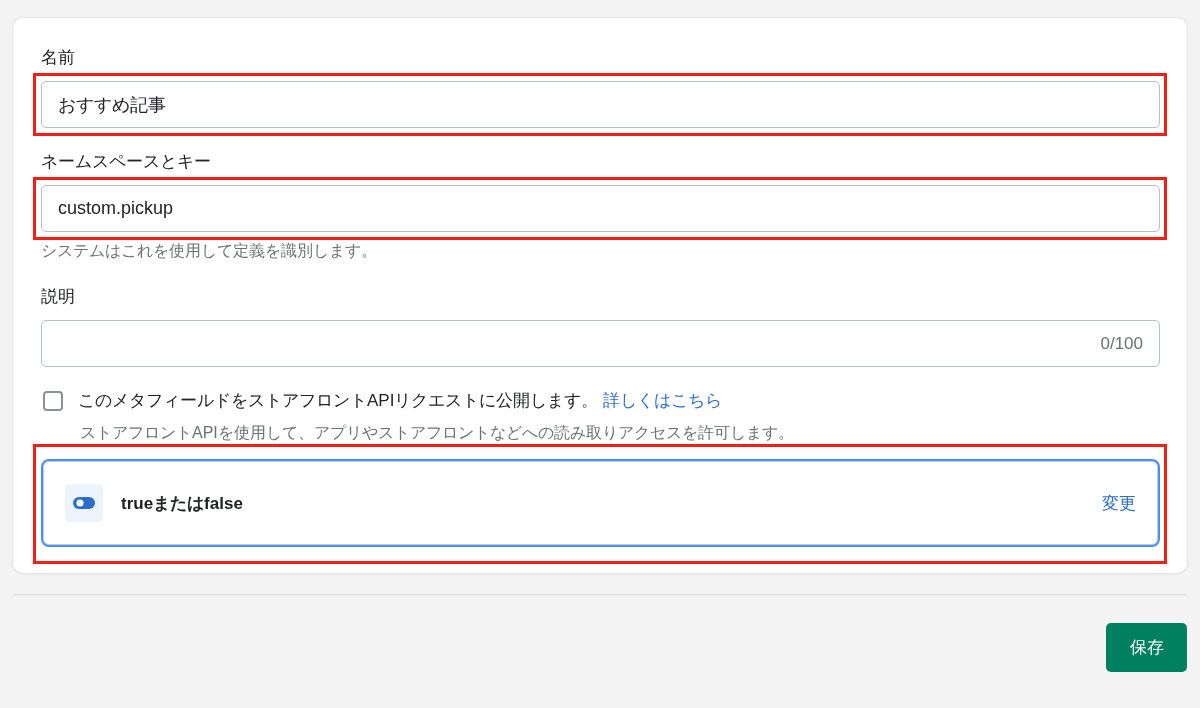  Describe the element at coordinates (58, 297) in the screenshot. I see `field-label: 説明` at that location.